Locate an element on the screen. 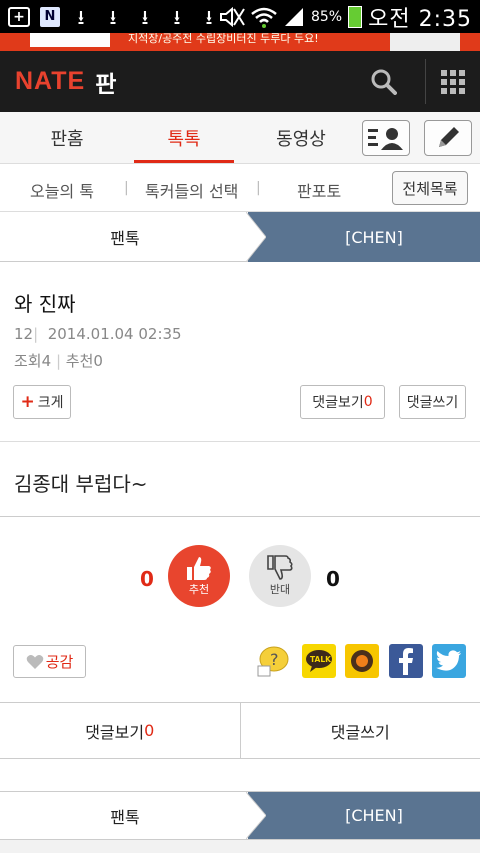  grid-icon is located at coordinates (453, 81).